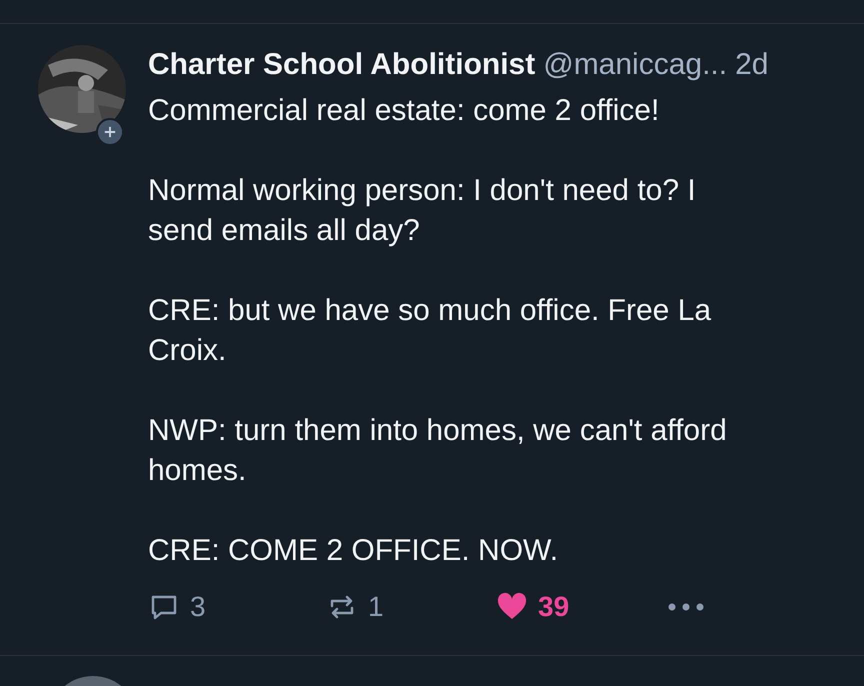  What do you see at coordinates (237, 607) in the screenshot?
I see `reply-button: 3` at bounding box center [237, 607].